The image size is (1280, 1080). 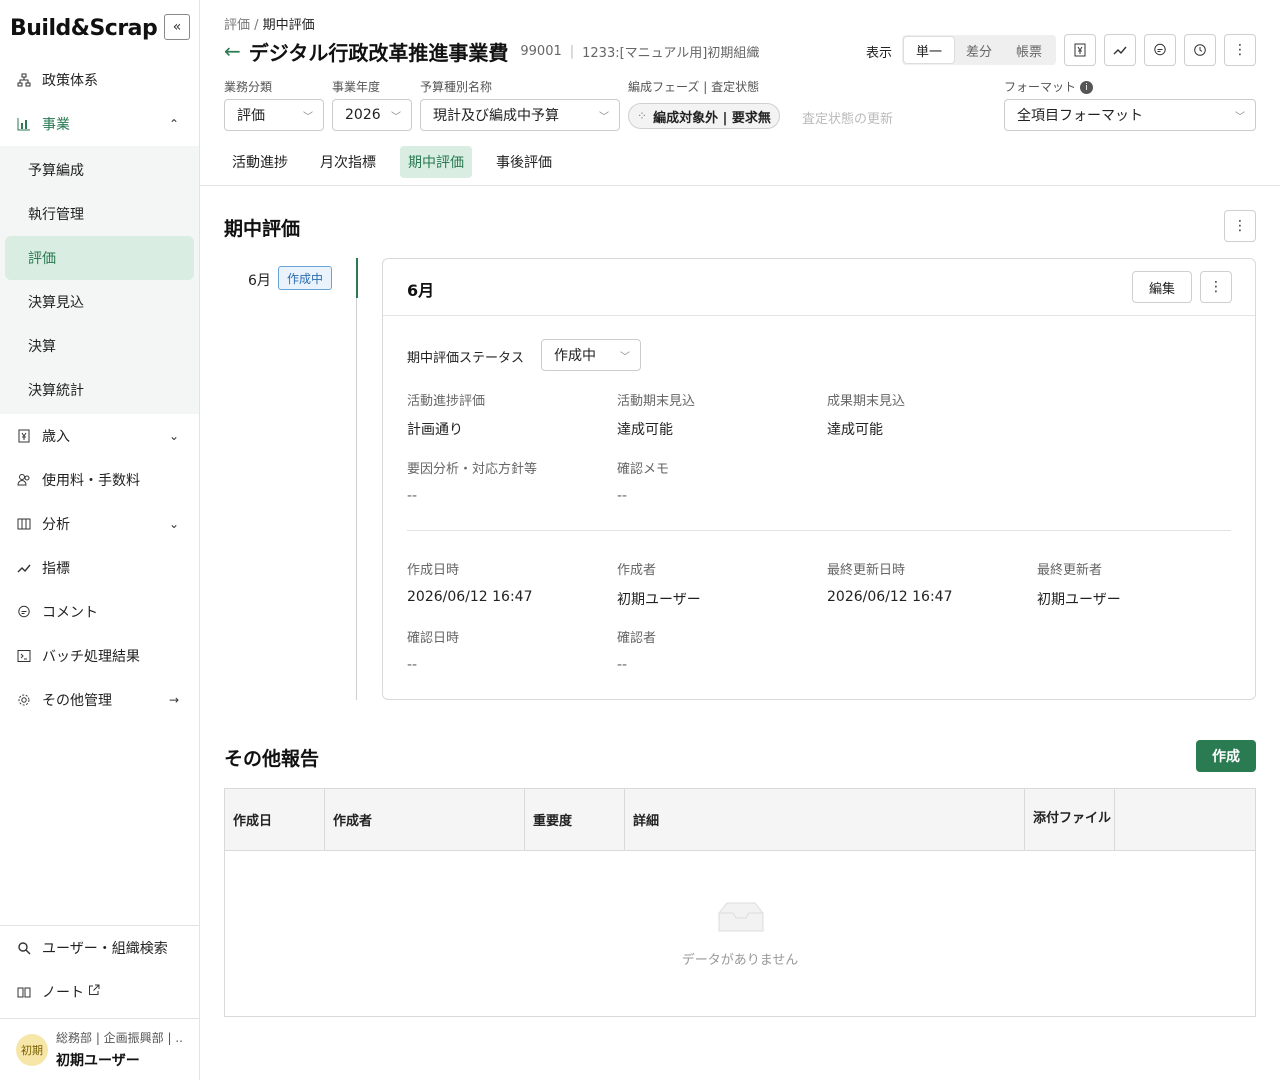 I want to click on collapse-sidebar-icon: «, so click(x=177, y=27).